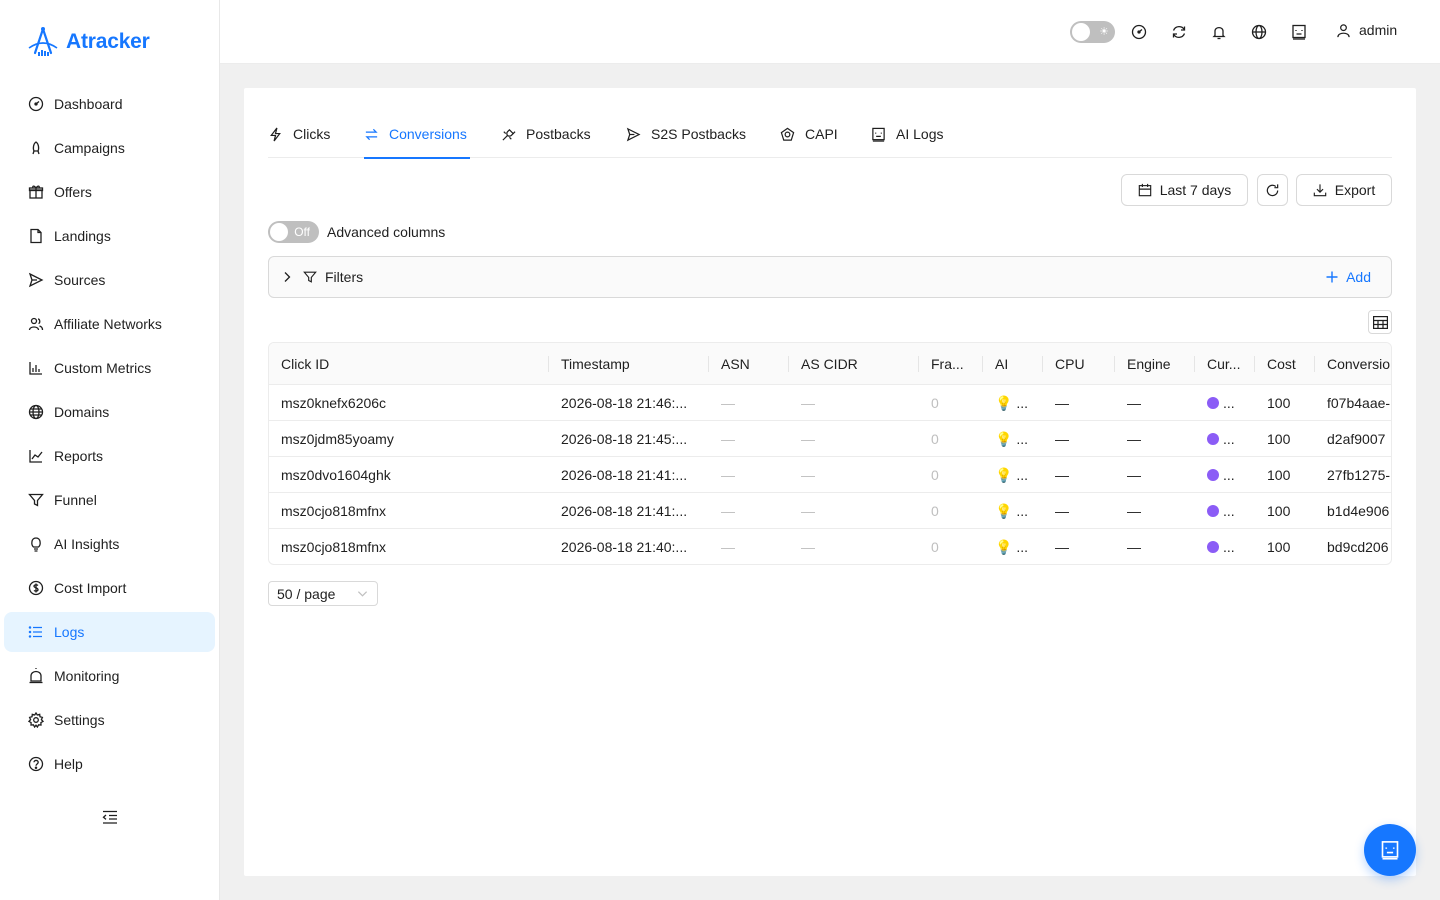 This screenshot has width=1440, height=900. I want to click on robot-icon, so click(1299, 32).